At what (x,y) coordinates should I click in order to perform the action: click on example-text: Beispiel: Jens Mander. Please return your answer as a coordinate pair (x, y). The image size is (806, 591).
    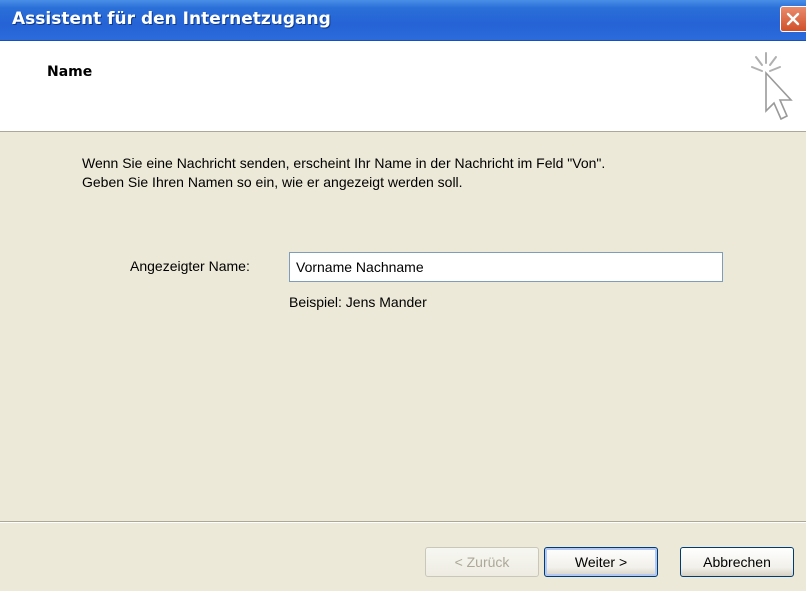
    Looking at the image, I should click on (358, 302).